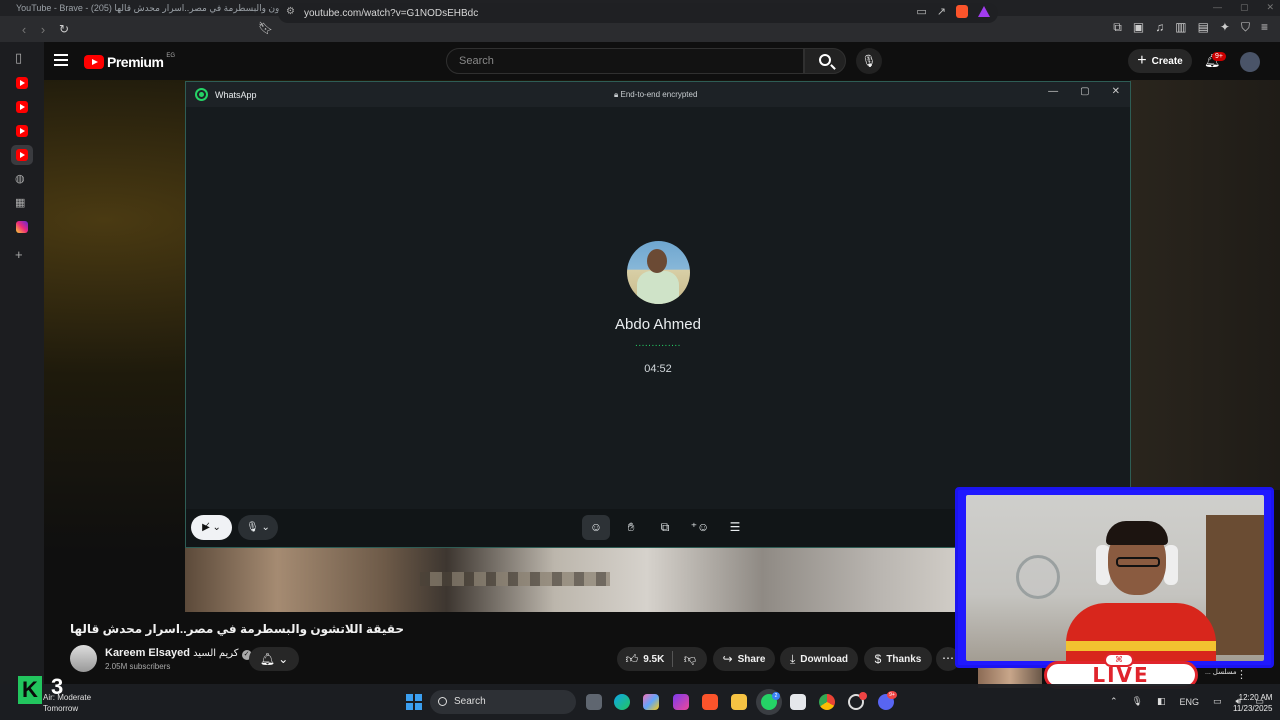  I want to click on wallet-icon: ▤, so click(1203, 27).